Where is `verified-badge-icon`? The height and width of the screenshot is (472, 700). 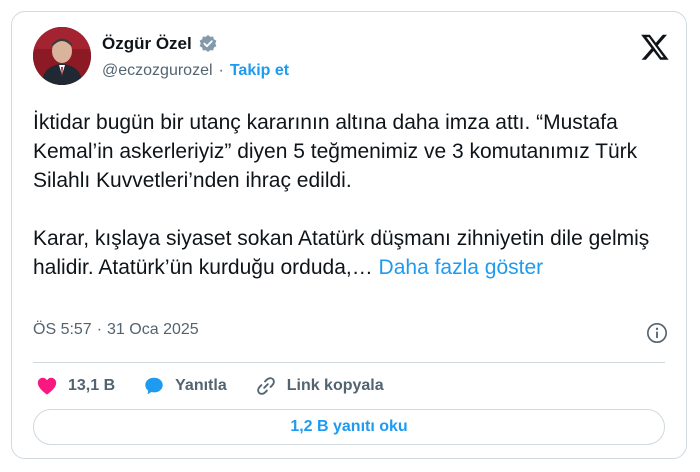 verified-badge-icon is located at coordinates (208, 43).